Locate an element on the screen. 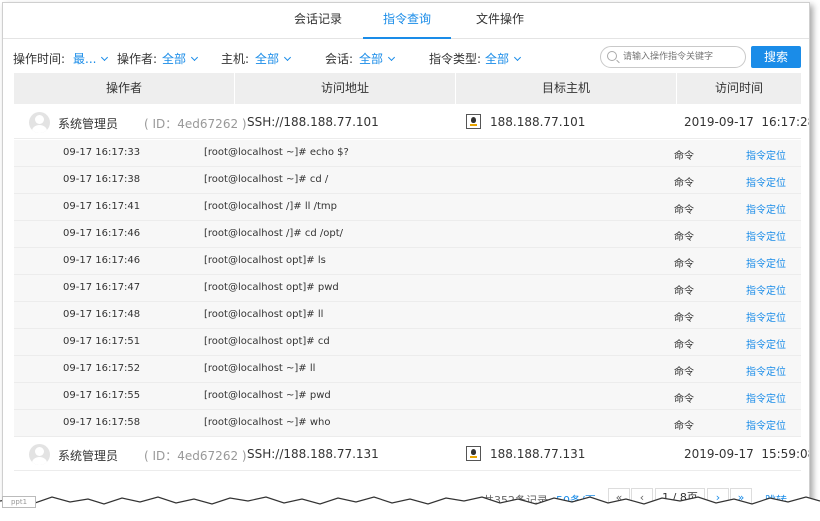  column-header-address: 访问地址 is located at coordinates (345, 88).